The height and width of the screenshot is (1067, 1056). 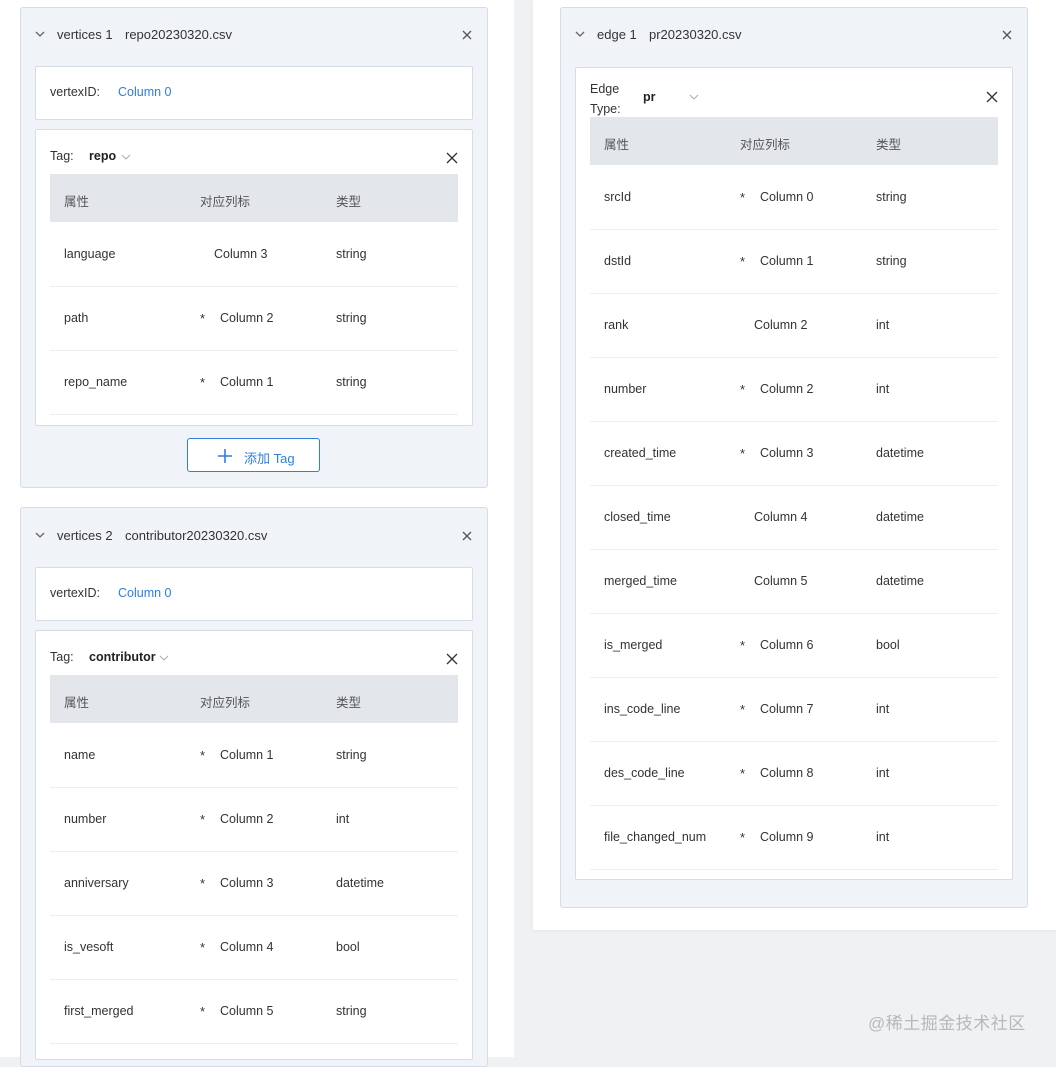 What do you see at coordinates (787, 645) in the screenshot?
I see `column-select: Column 6` at bounding box center [787, 645].